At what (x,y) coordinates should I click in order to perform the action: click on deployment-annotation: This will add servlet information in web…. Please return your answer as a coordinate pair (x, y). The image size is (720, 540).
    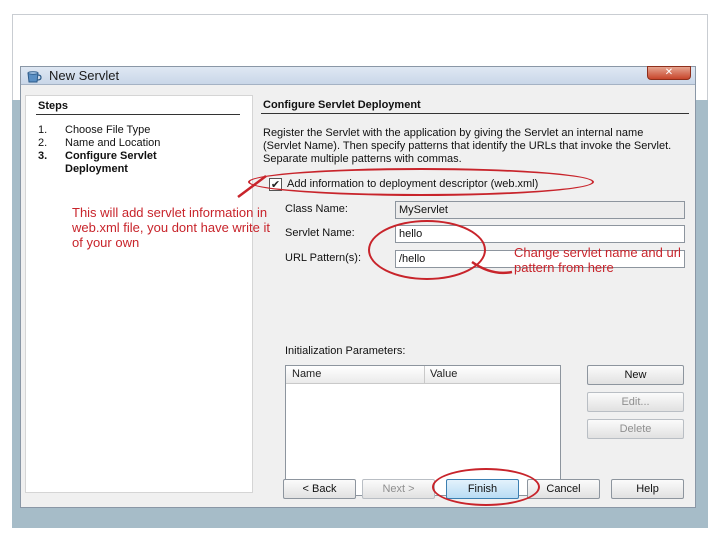
    Looking at the image, I should click on (171, 227).